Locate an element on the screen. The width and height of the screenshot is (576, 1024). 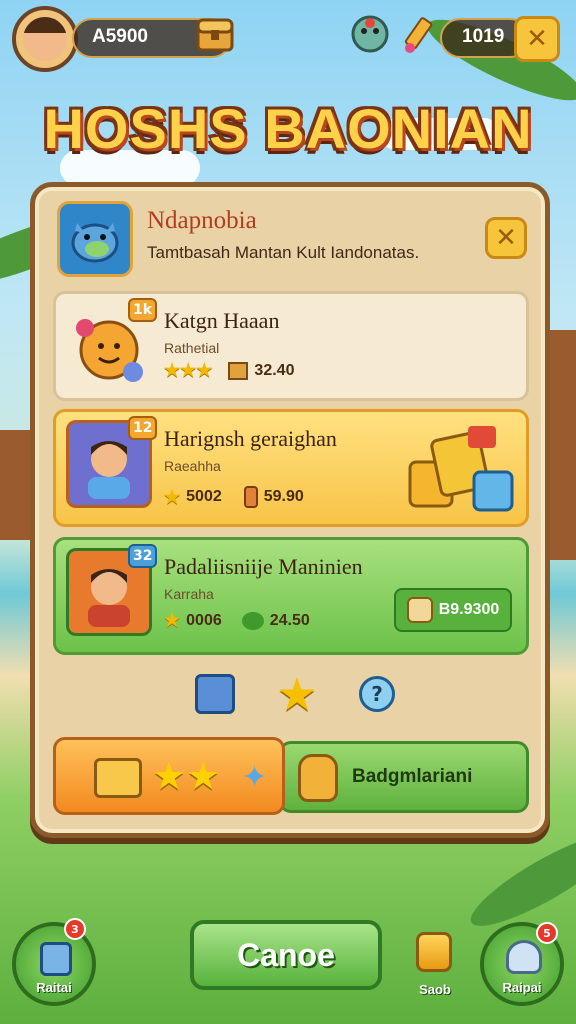
notification-badge: 5 is located at coordinates (547, 933).